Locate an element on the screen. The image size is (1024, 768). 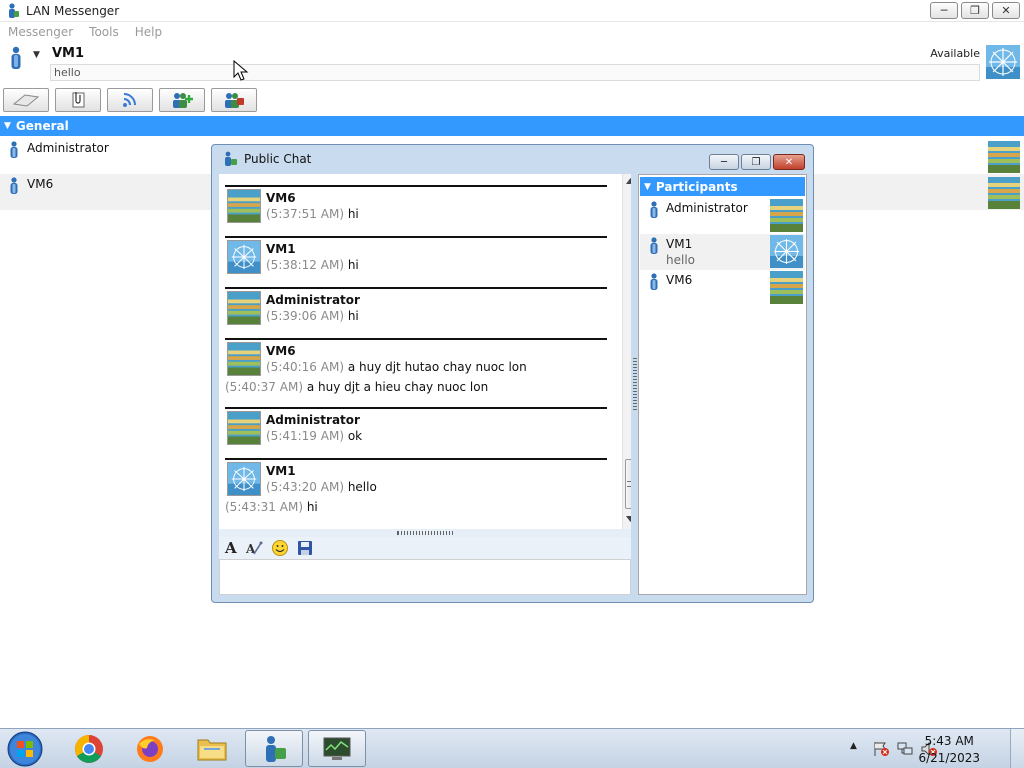
start-chat-button is located at coordinates (26, 100).